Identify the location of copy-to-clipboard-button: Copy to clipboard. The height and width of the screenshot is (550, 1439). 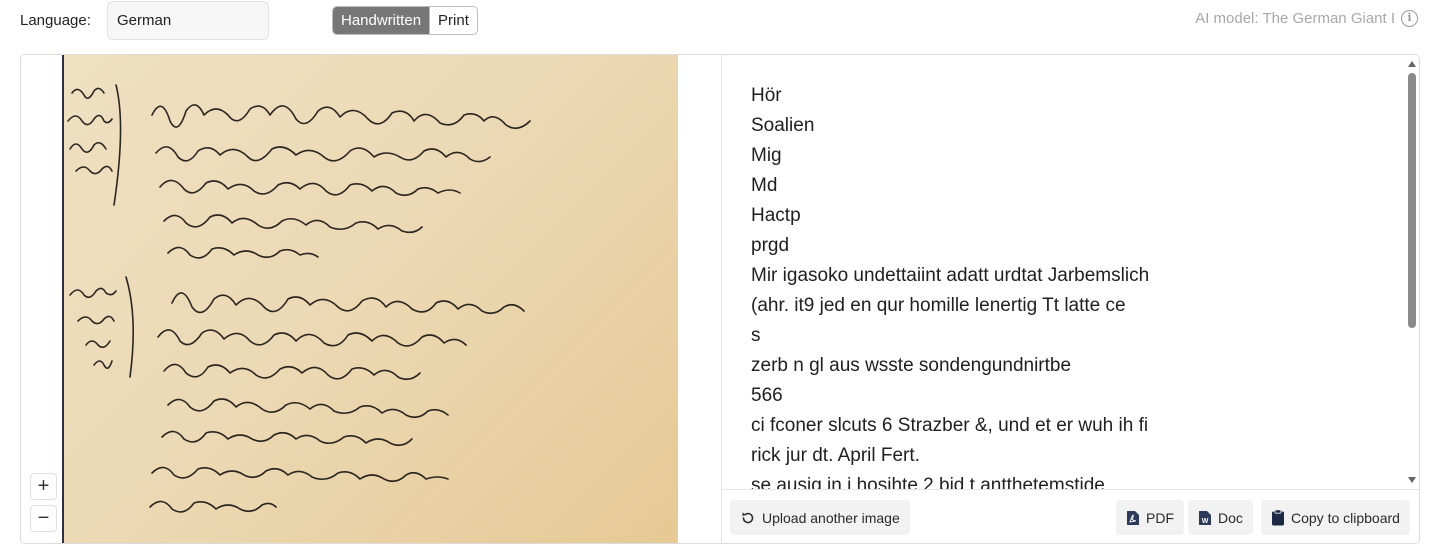
(1335, 517).